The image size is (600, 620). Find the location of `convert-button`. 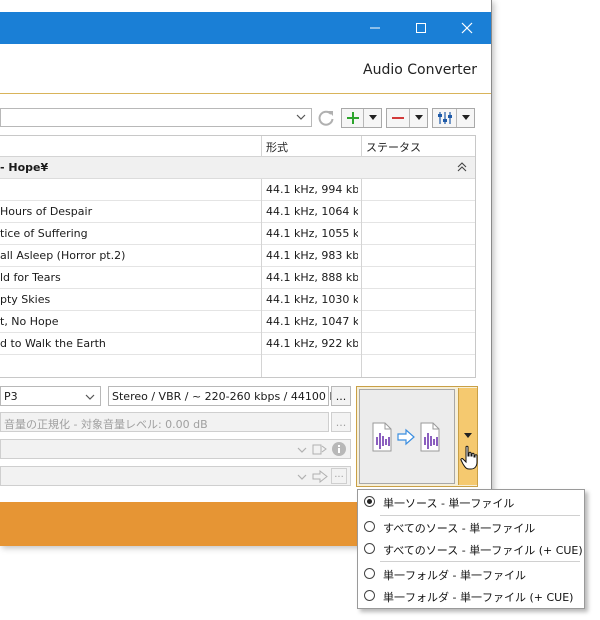

convert-button is located at coordinates (407, 436).